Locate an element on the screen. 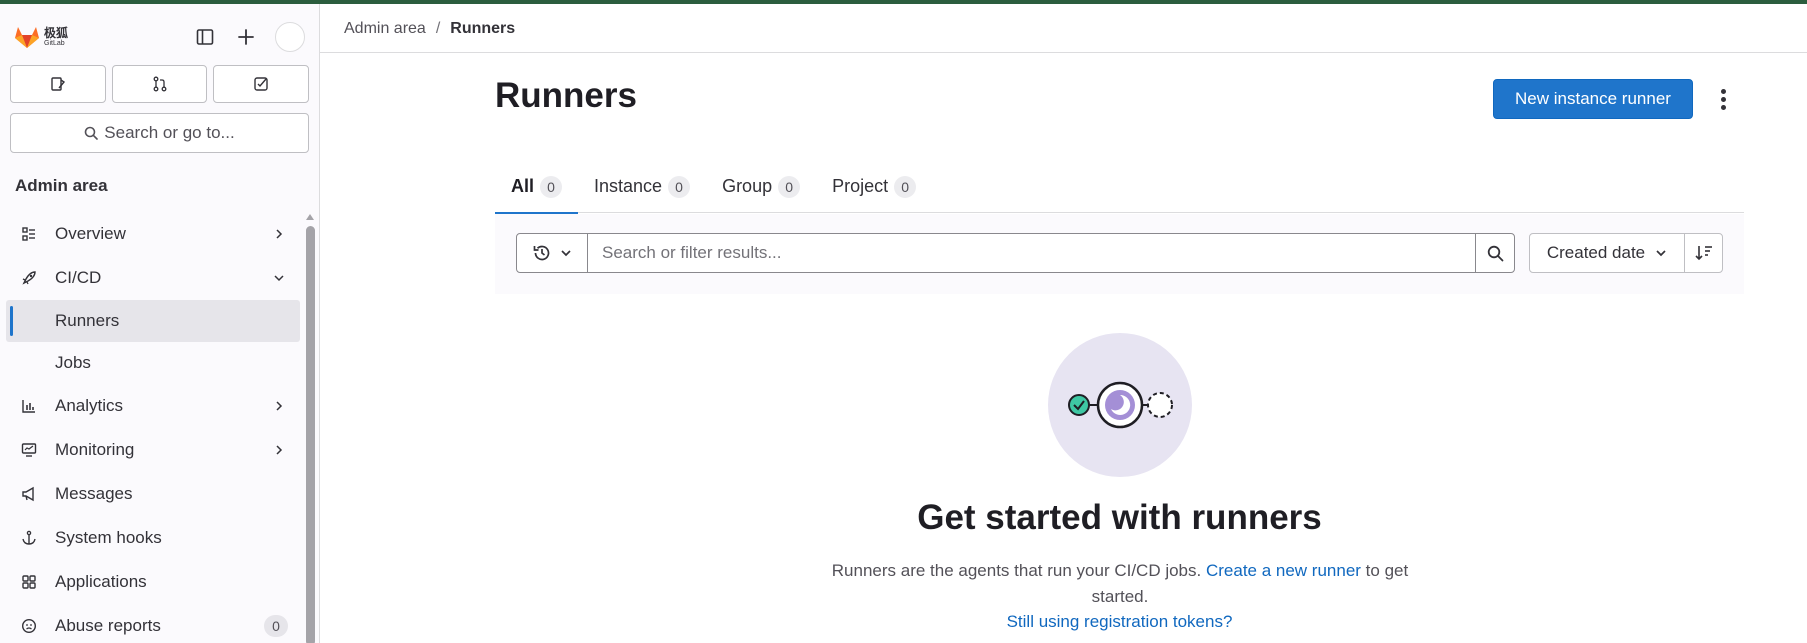 Image resolution: width=1807 pixels, height=643 pixels. recent-searches-button is located at coordinates (552, 253).